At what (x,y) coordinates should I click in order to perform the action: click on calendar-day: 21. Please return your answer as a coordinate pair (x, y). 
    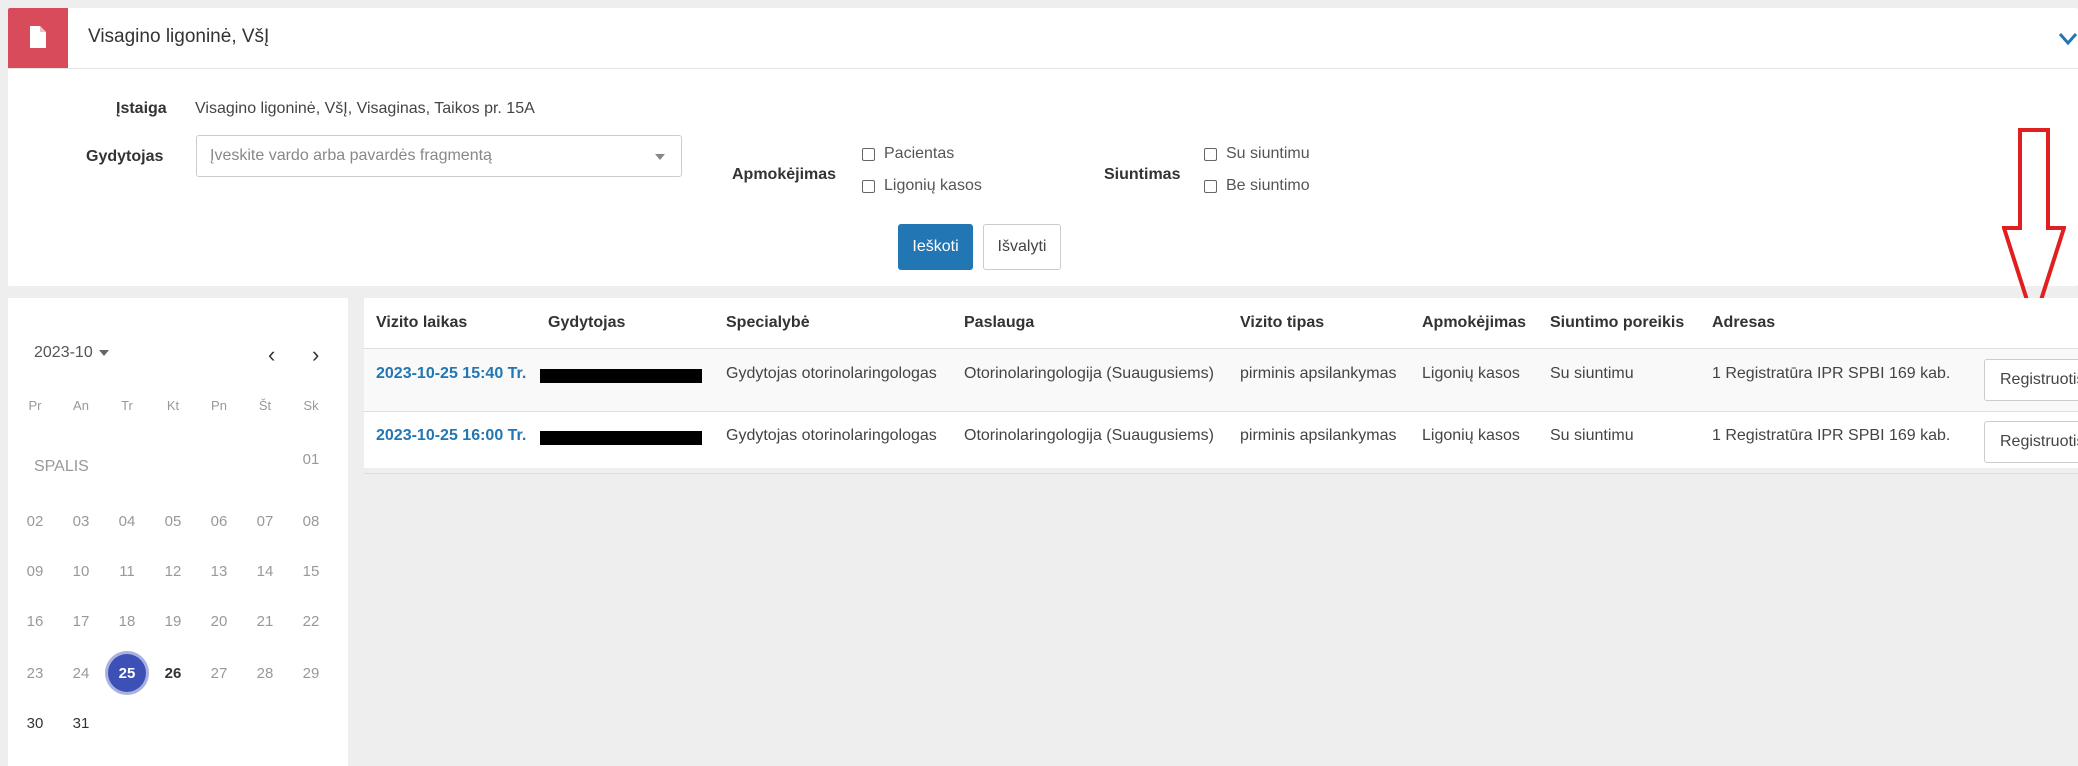
    Looking at the image, I should click on (265, 621).